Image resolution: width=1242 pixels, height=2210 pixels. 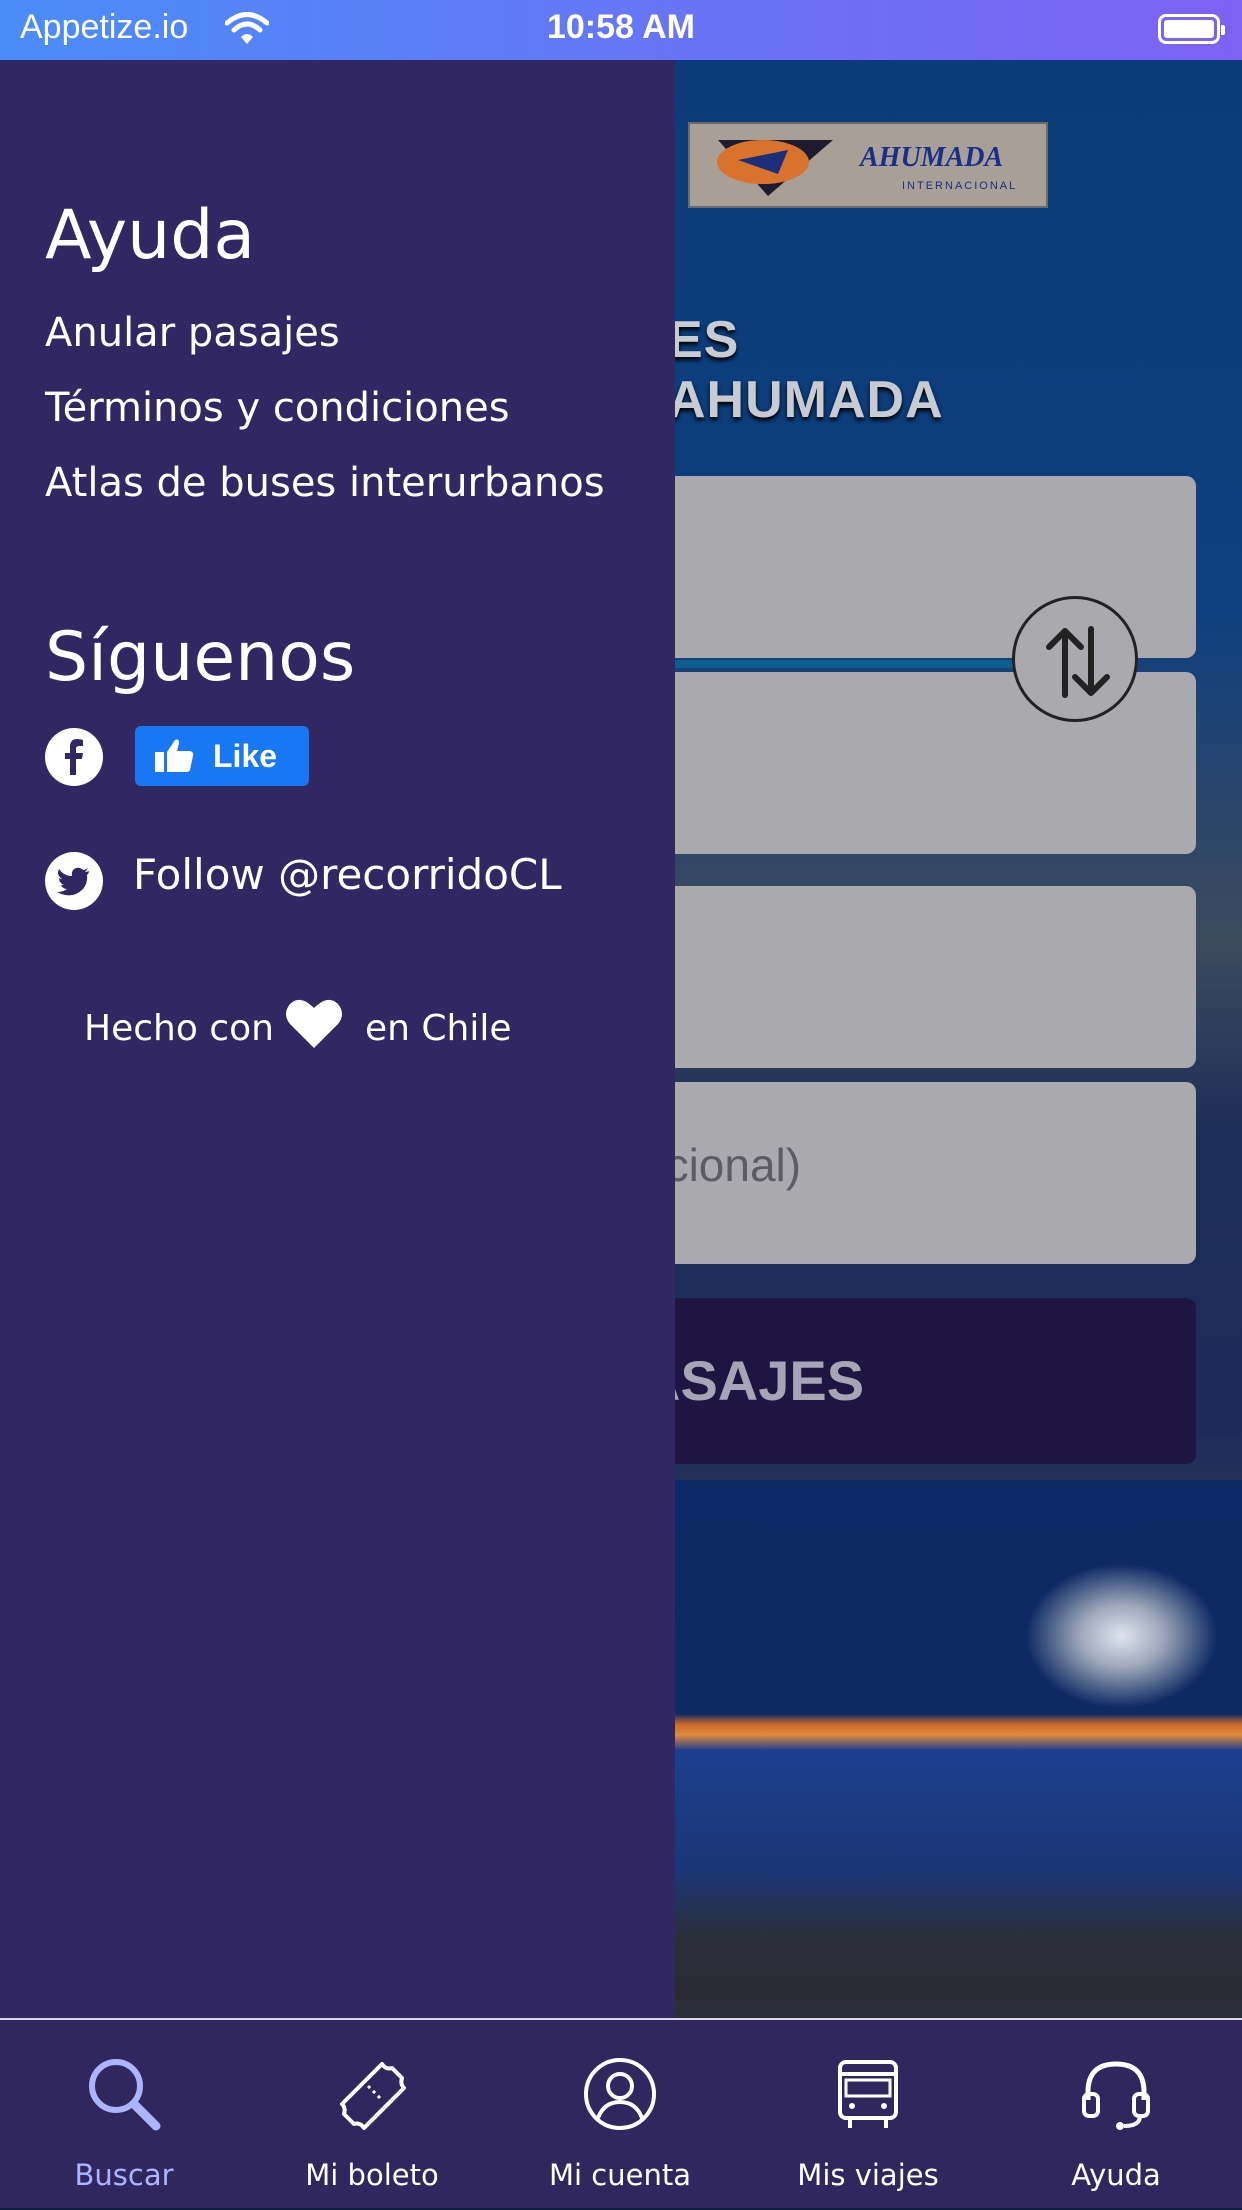 What do you see at coordinates (941, 1740) in the screenshot?
I see `bus-background-image` at bounding box center [941, 1740].